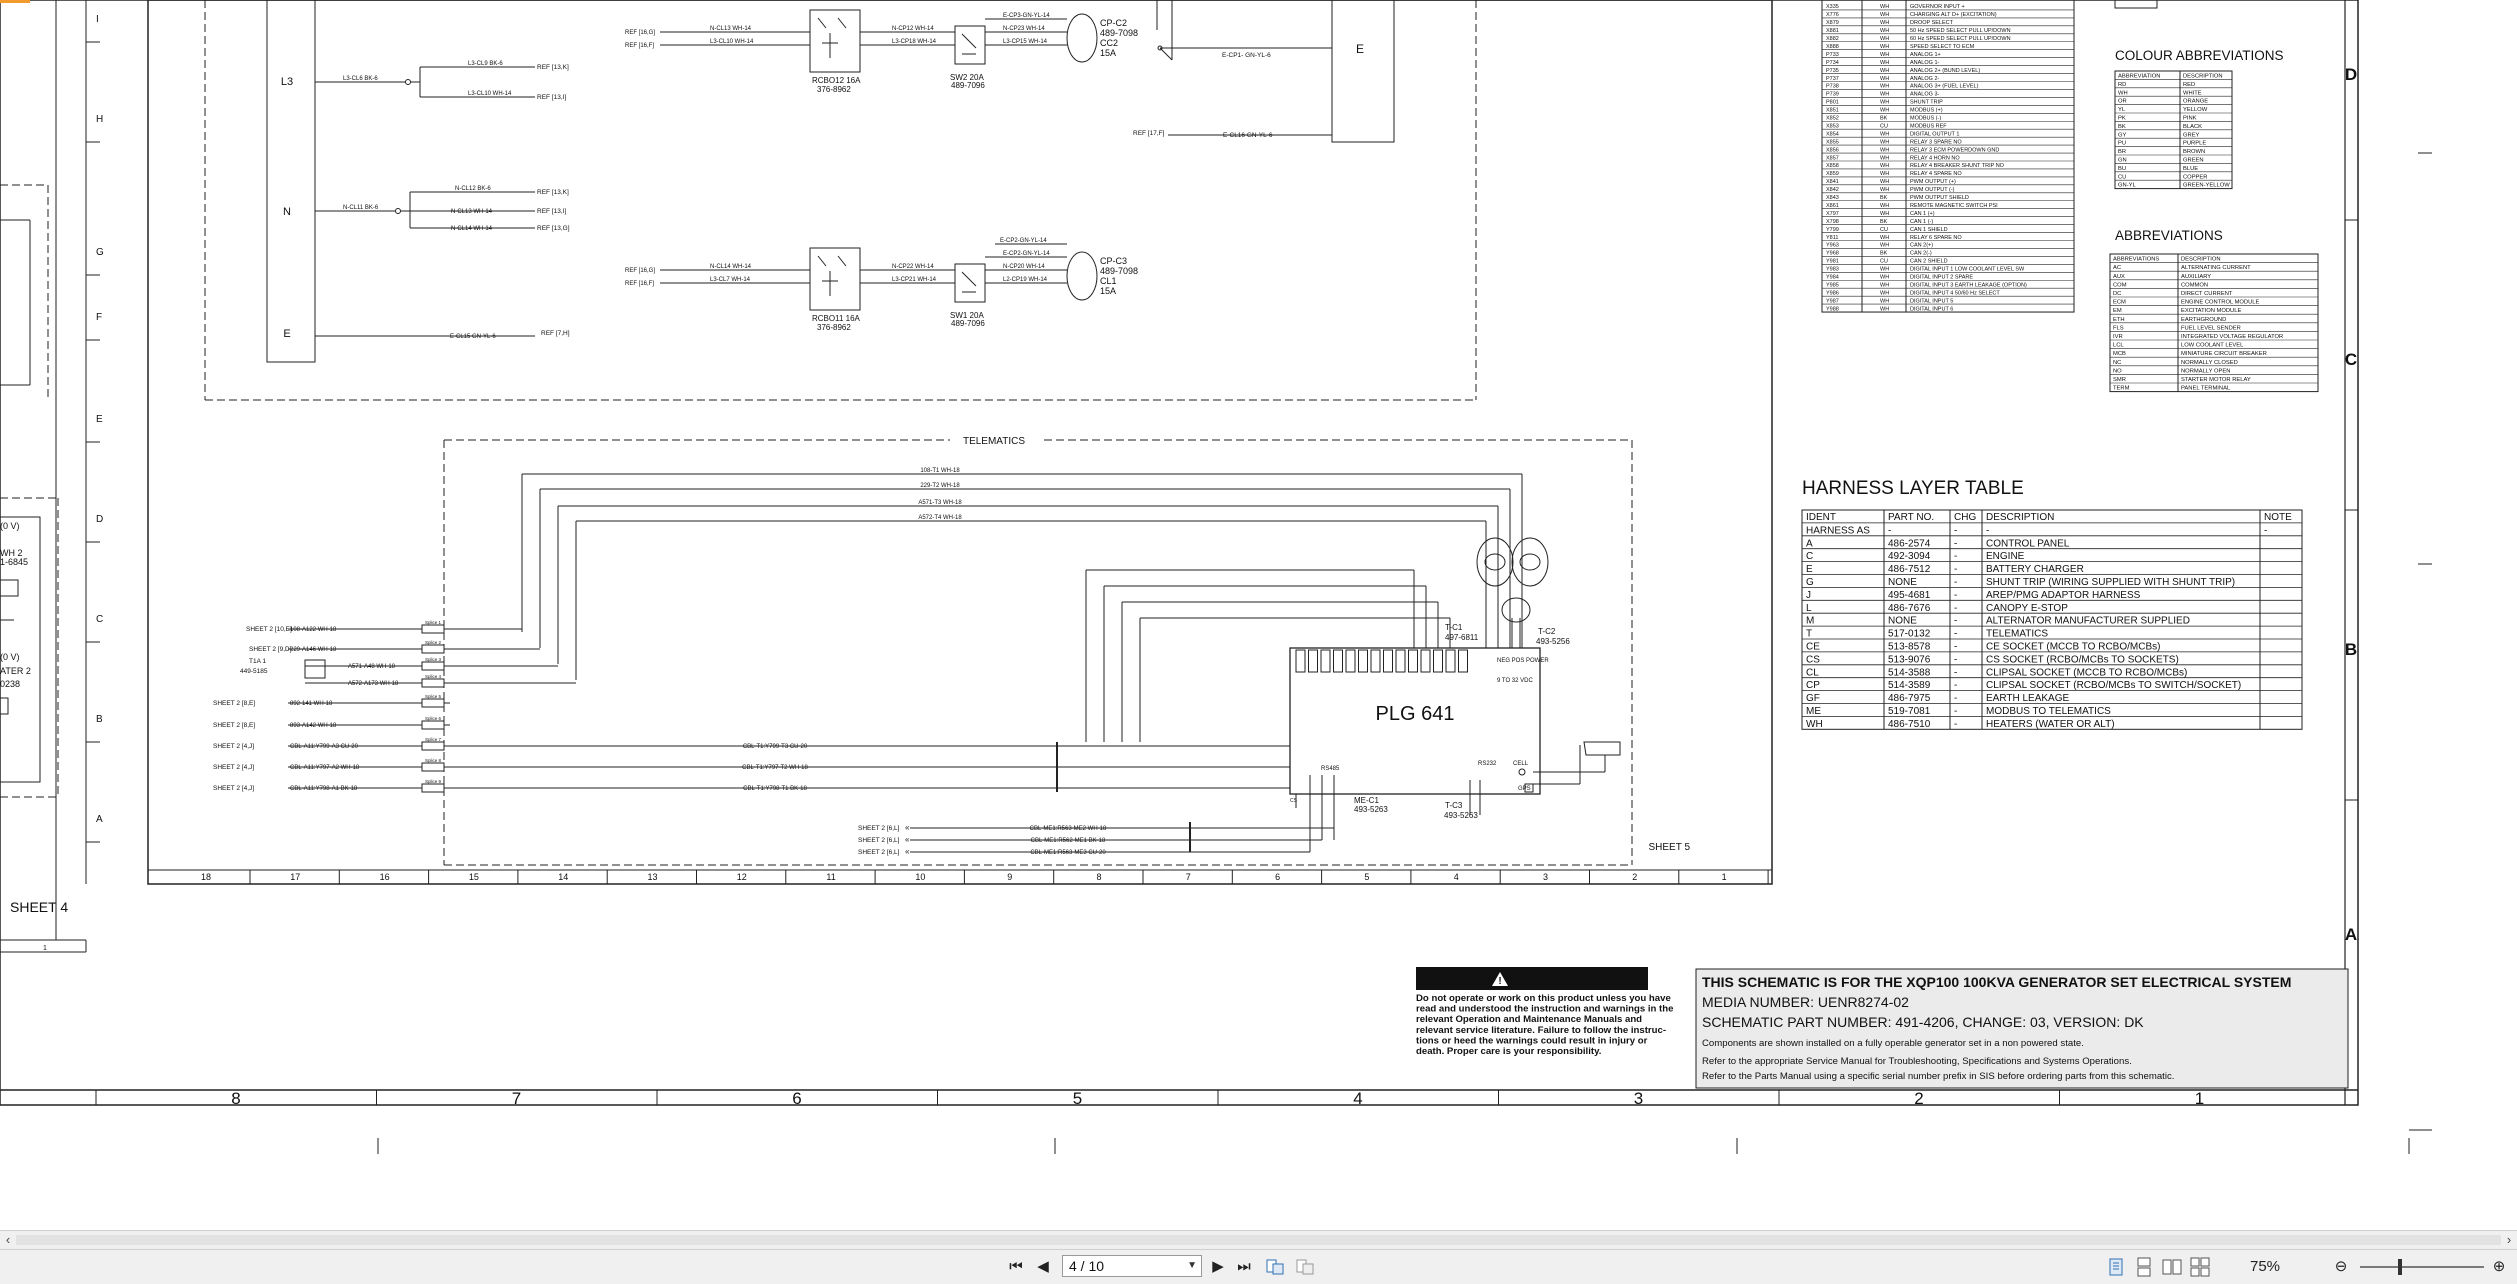 The image size is (2517, 1284). I want to click on zoom-level: 75%, so click(2265, 1266).